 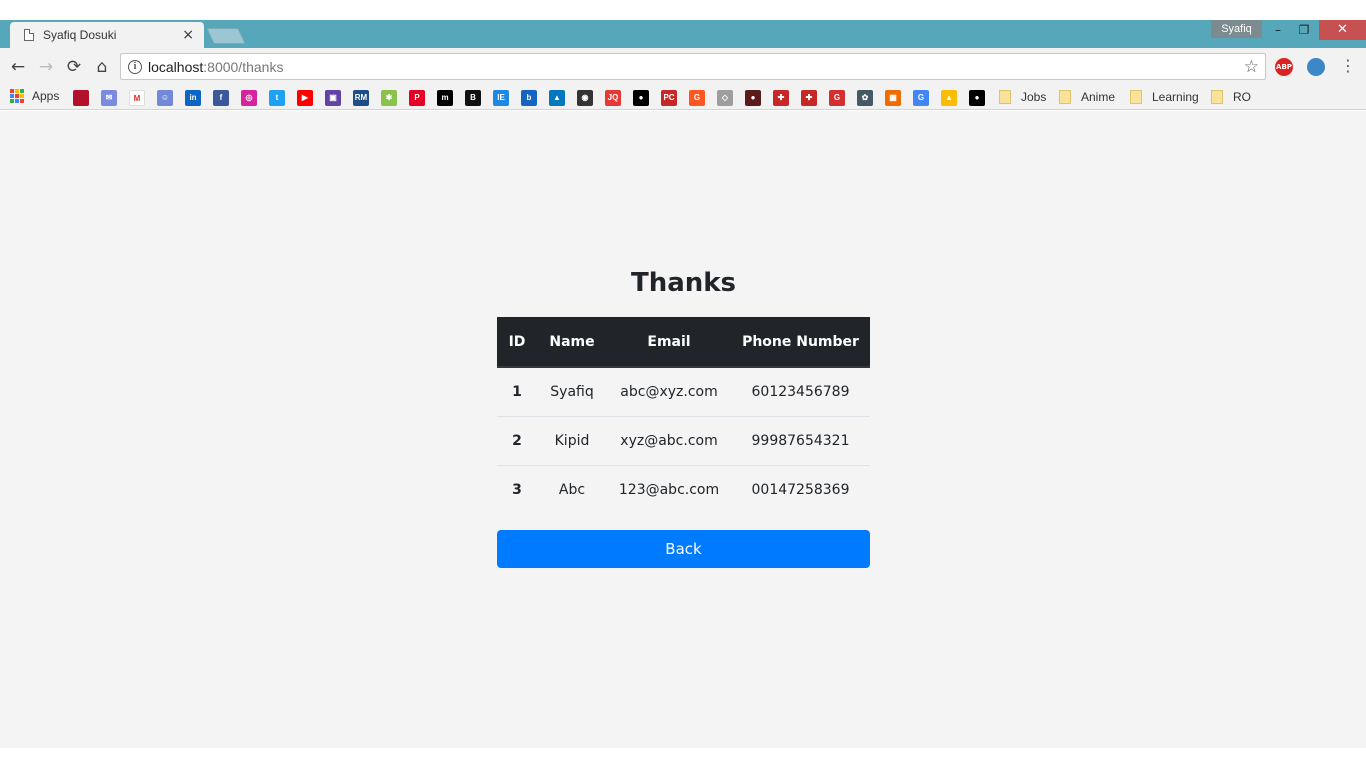 What do you see at coordinates (417, 98) in the screenshot?
I see `pinterest-icon: P` at bounding box center [417, 98].